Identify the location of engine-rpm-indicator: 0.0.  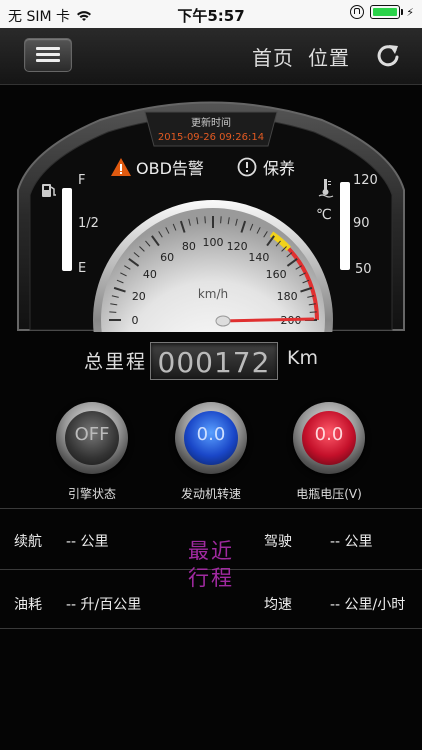
(211, 438).